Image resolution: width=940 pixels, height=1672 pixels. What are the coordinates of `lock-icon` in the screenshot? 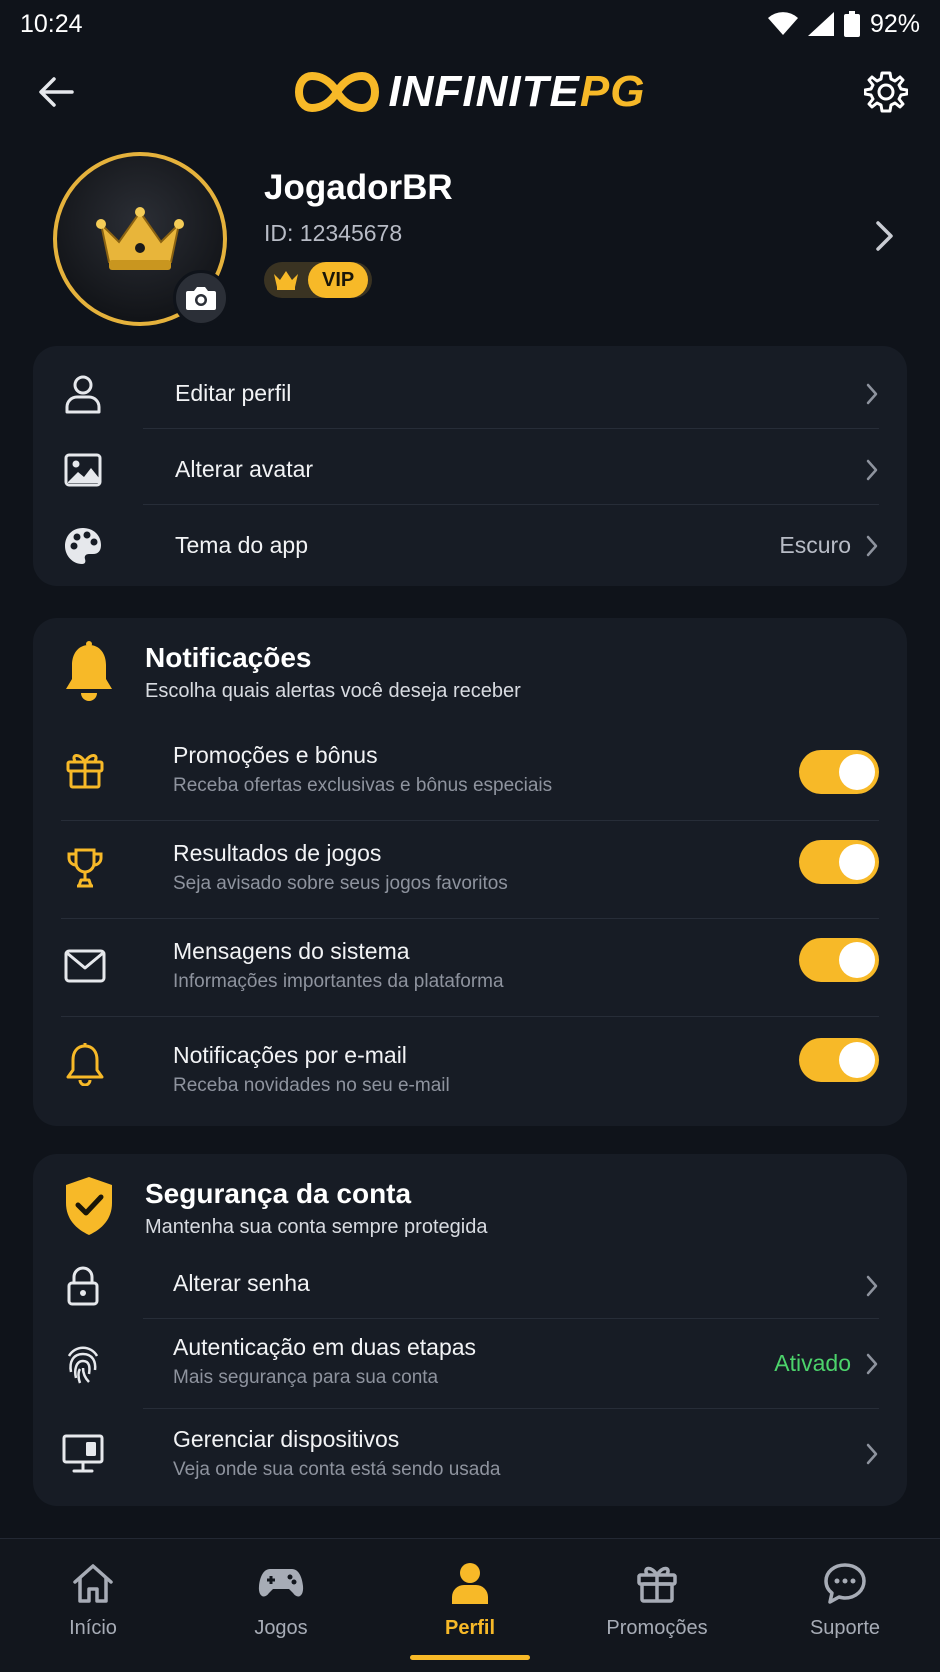 It's located at (83, 1286).